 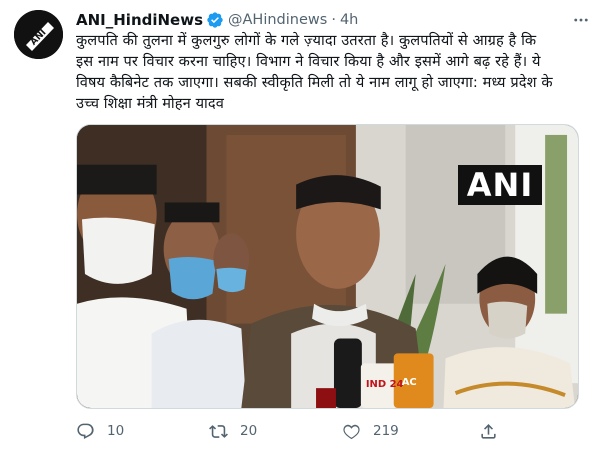 I want to click on tweet-actions: 10 20 219, so click(x=311, y=431).